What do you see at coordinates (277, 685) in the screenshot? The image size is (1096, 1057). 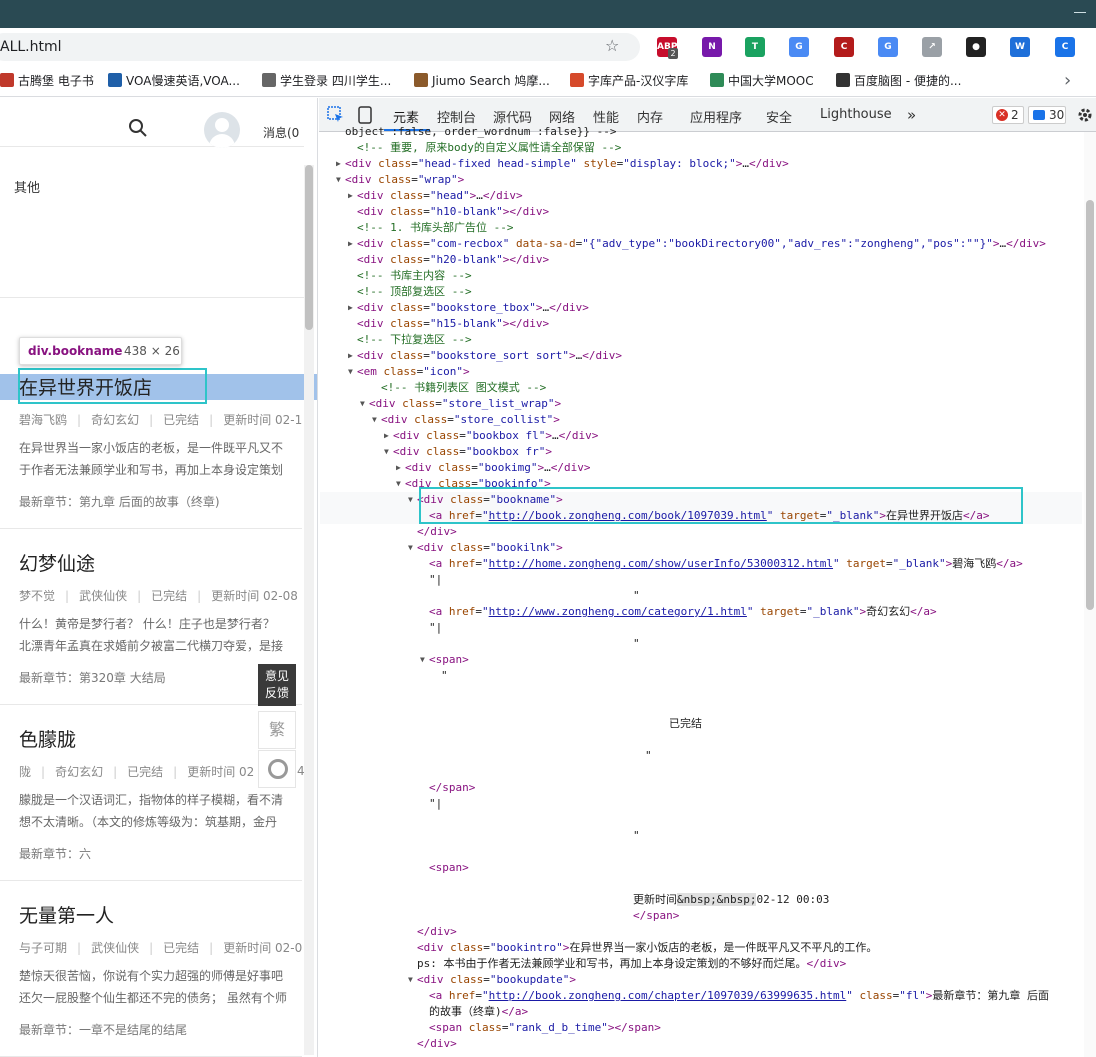 I see `feedback-button: 意见 反馈` at bounding box center [277, 685].